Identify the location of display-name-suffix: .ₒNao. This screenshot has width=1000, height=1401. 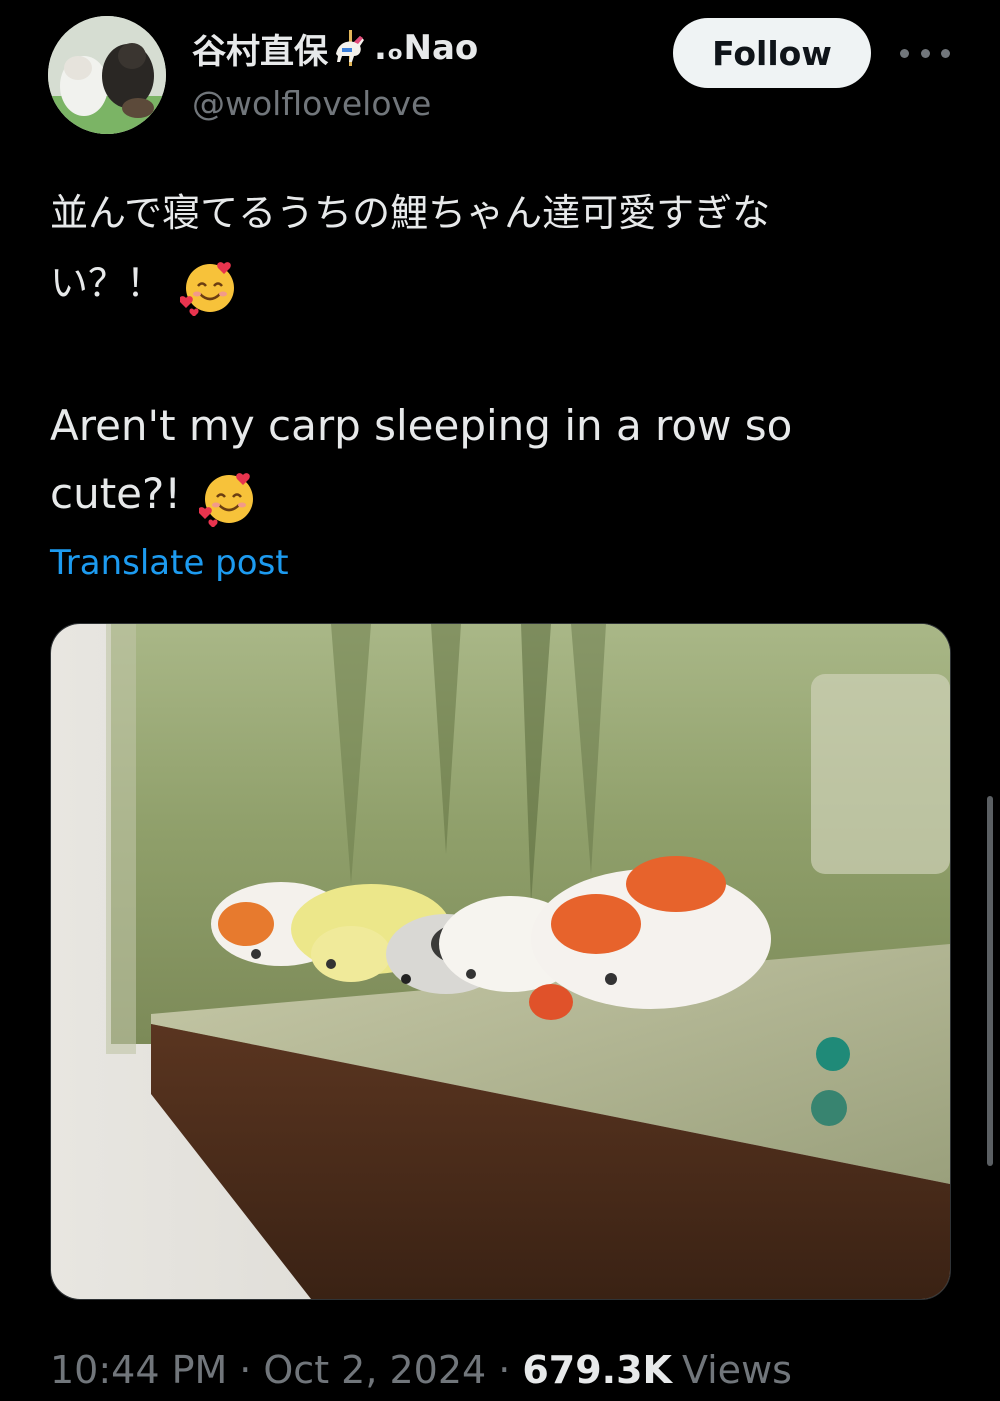
(426, 48).